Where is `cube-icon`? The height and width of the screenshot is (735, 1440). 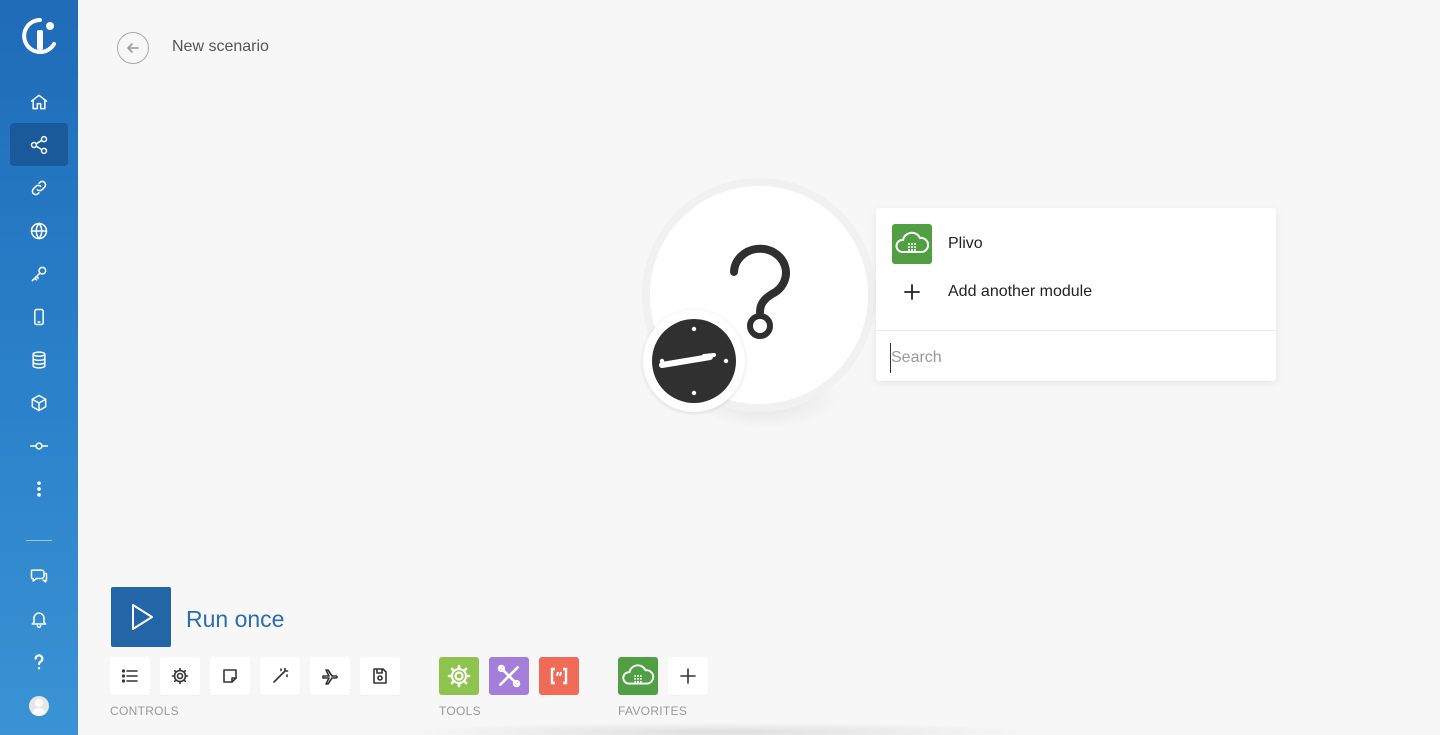
cube-icon is located at coordinates (39, 402).